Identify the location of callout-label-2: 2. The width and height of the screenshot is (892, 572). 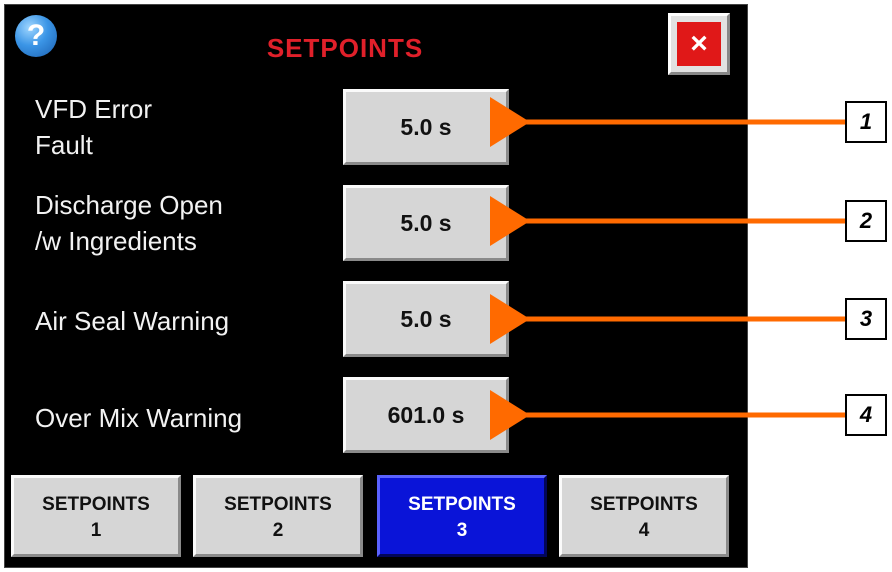
(866, 221).